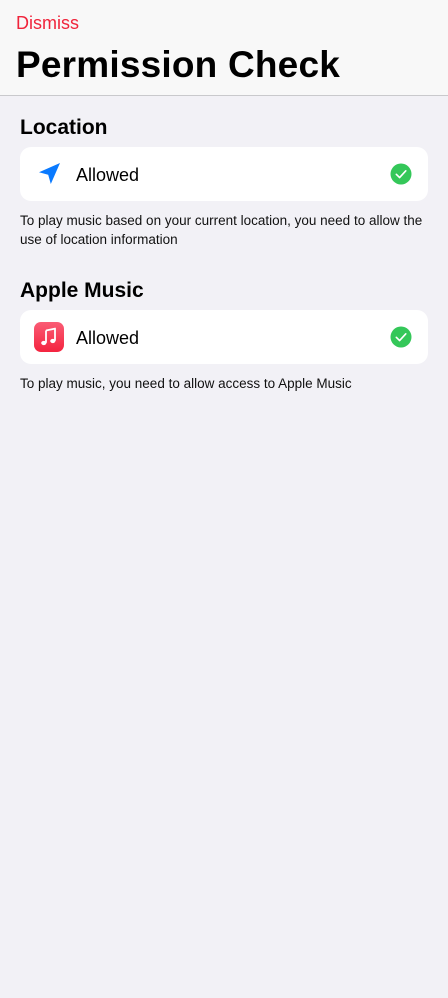 This screenshot has height=998, width=448. What do you see at coordinates (108, 175) in the screenshot?
I see `location-status-label: Allowed` at bounding box center [108, 175].